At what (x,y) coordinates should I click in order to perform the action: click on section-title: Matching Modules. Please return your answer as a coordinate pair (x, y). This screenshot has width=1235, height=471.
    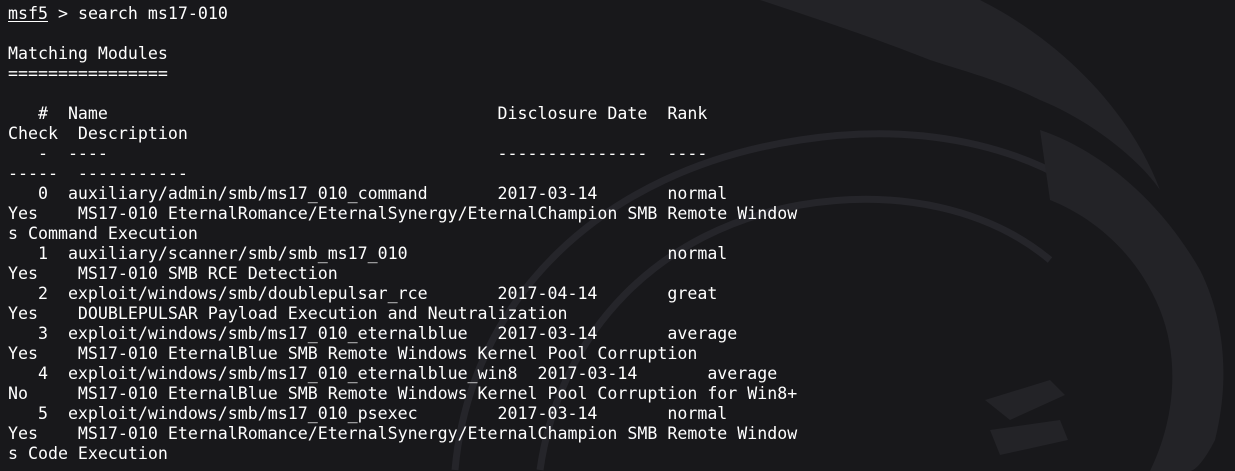
    Looking at the image, I should click on (88, 53).